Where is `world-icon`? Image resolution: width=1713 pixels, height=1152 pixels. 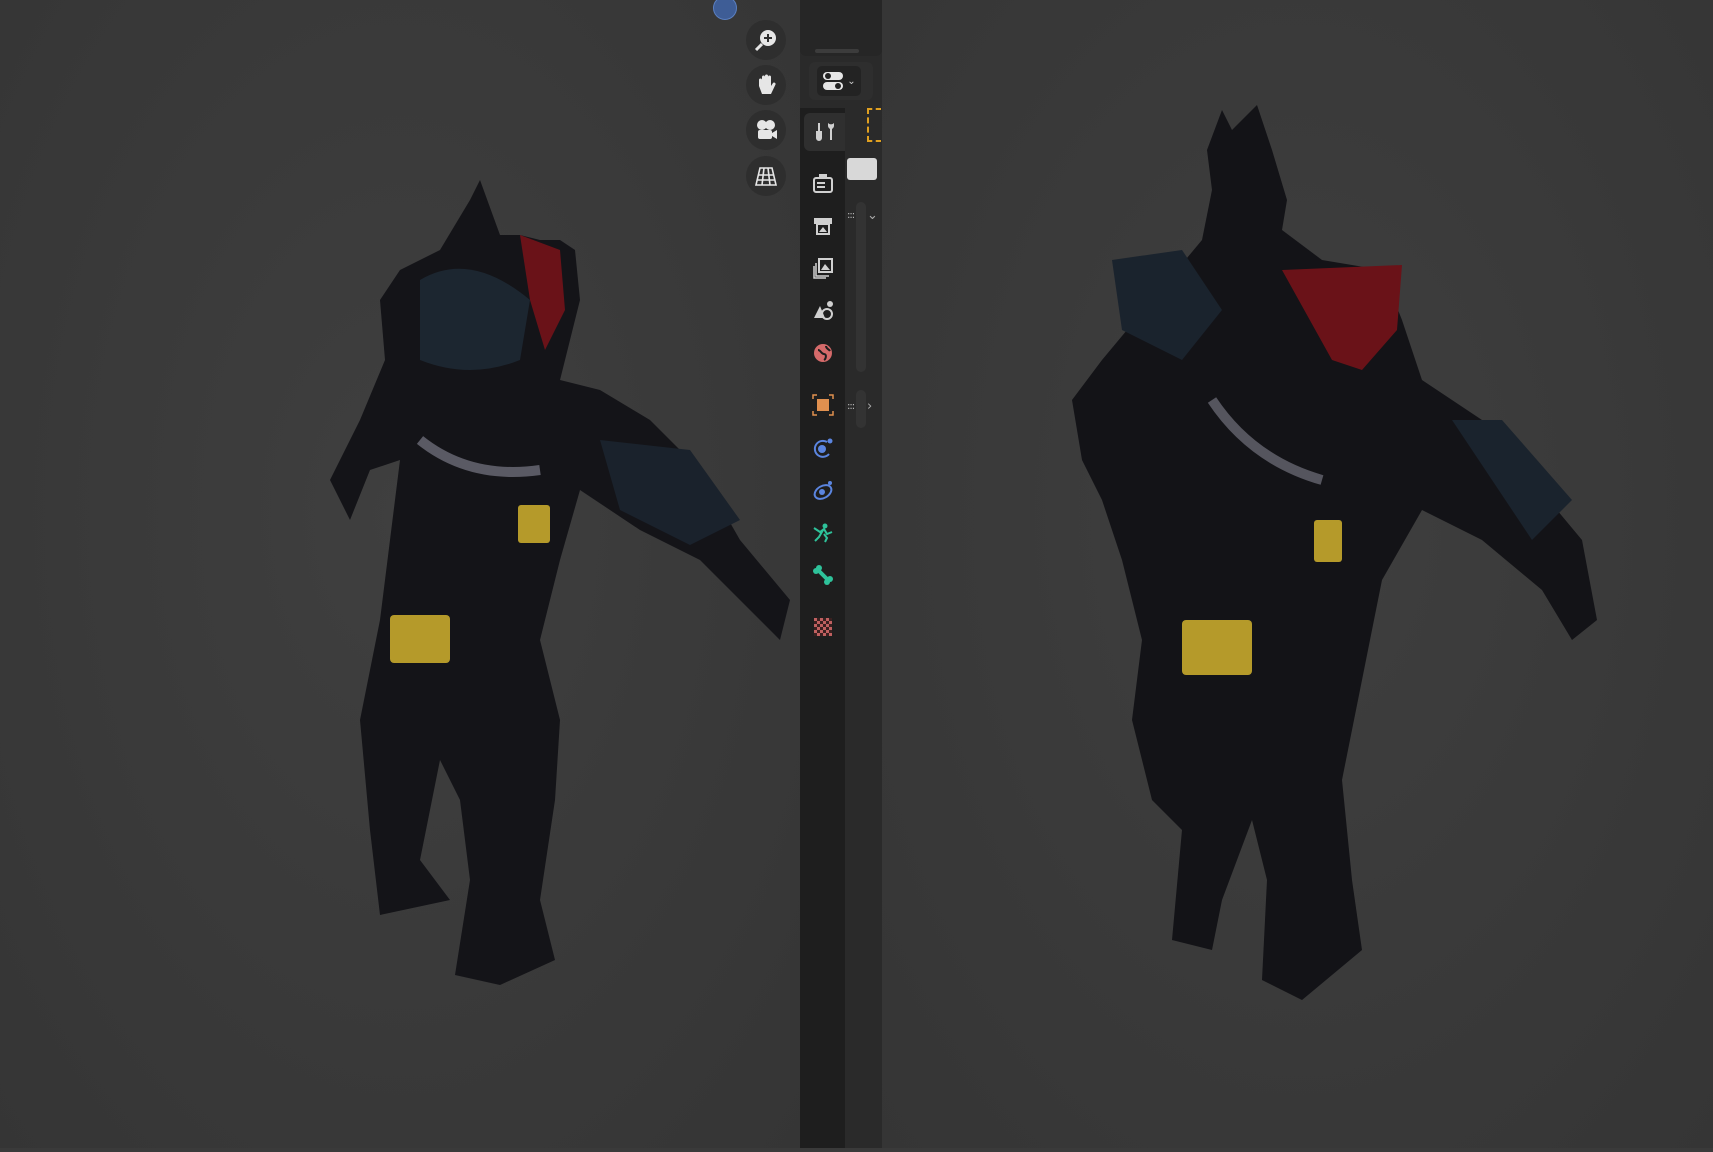 world-icon is located at coordinates (823, 353).